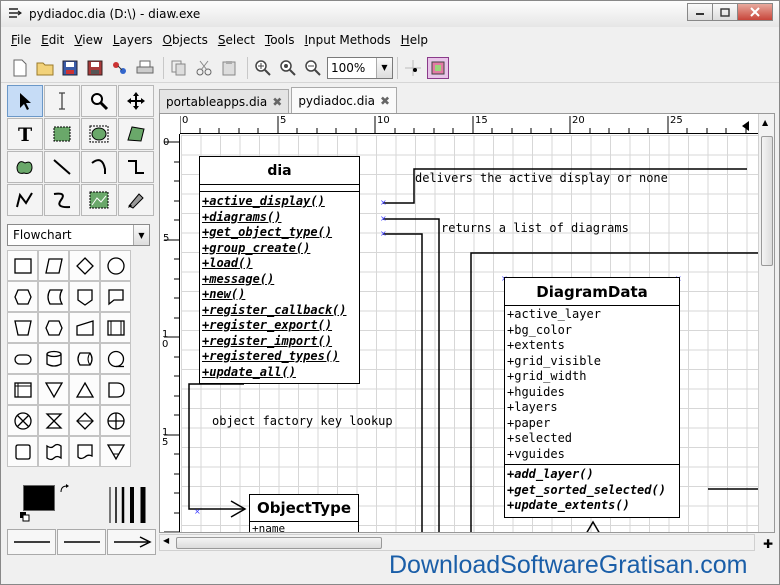 Image resolution: width=780 pixels, height=585 pixels. Describe the element at coordinates (592, 408) in the screenshot. I see `uml-attribute: +layers` at that location.